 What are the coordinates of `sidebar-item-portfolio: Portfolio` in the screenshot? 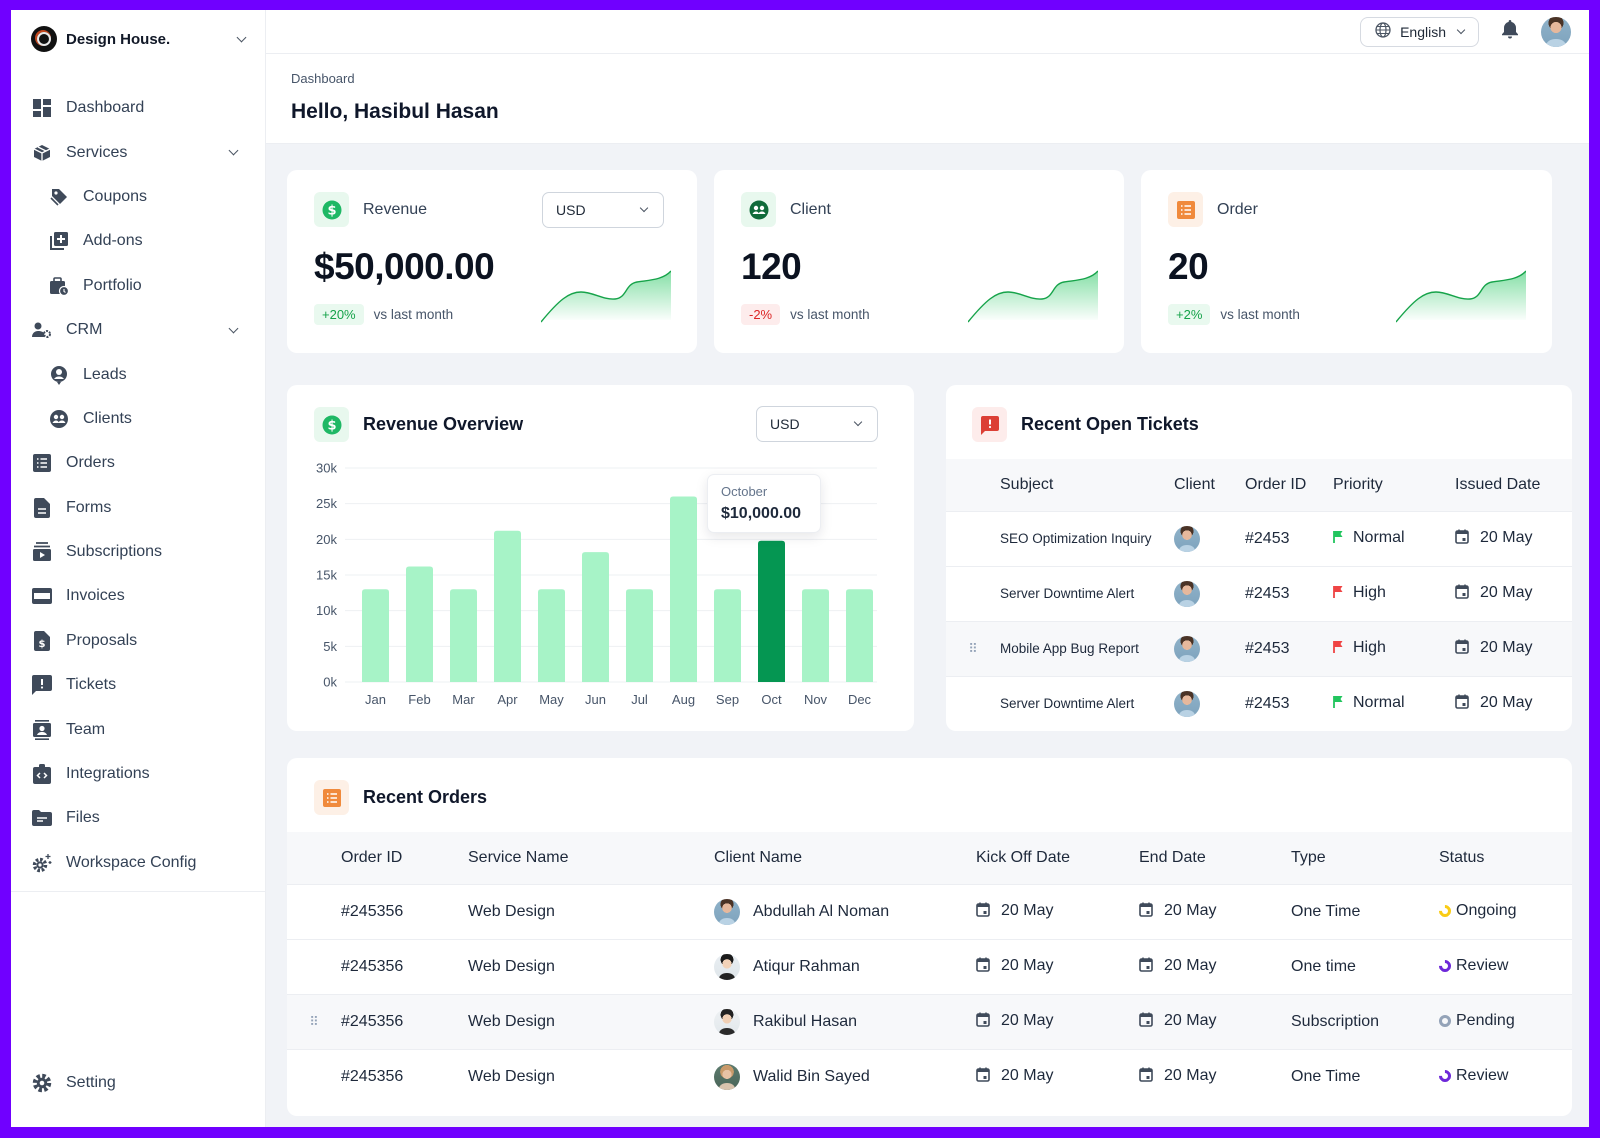 It's located at (138, 286).